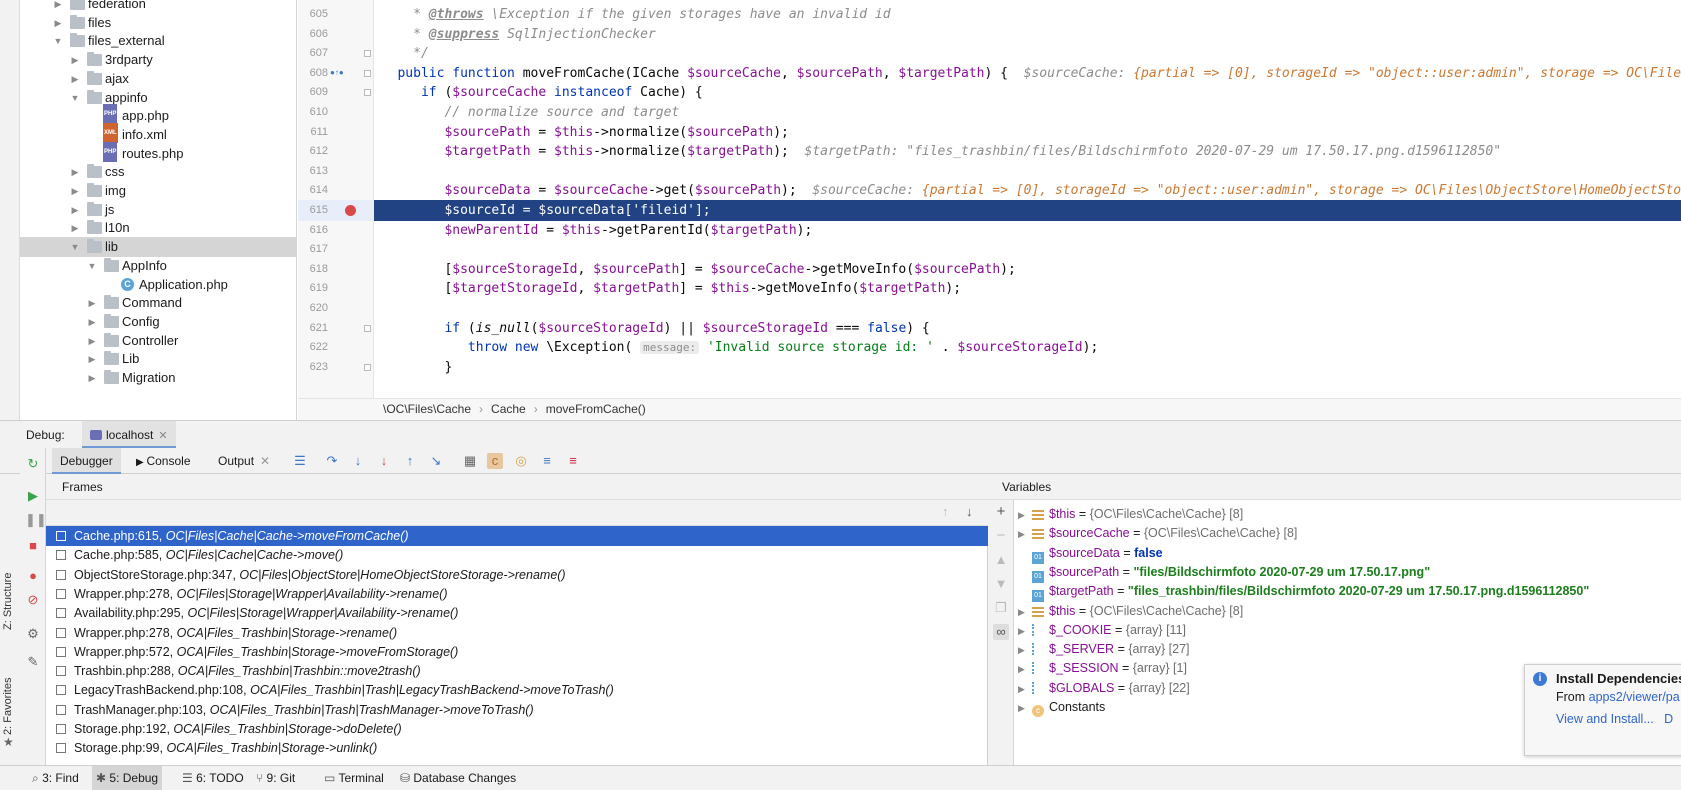  What do you see at coordinates (33, 546) in the screenshot?
I see `stop-icon: ■` at bounding box center [33, 546].